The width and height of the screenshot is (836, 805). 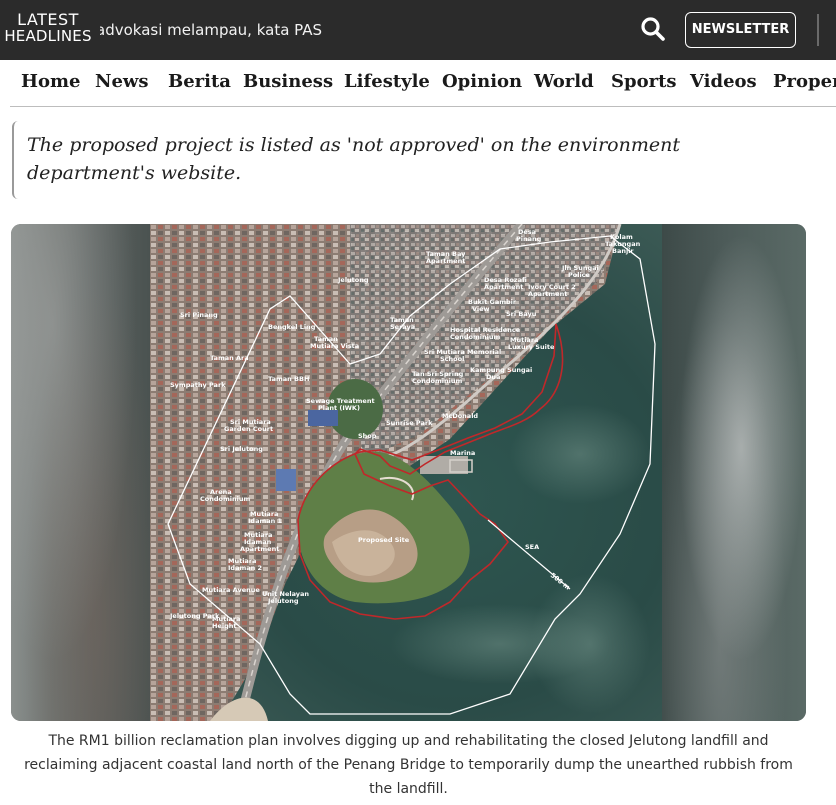 I want to click on svg-text: Marina, so click(x=462, y=453).